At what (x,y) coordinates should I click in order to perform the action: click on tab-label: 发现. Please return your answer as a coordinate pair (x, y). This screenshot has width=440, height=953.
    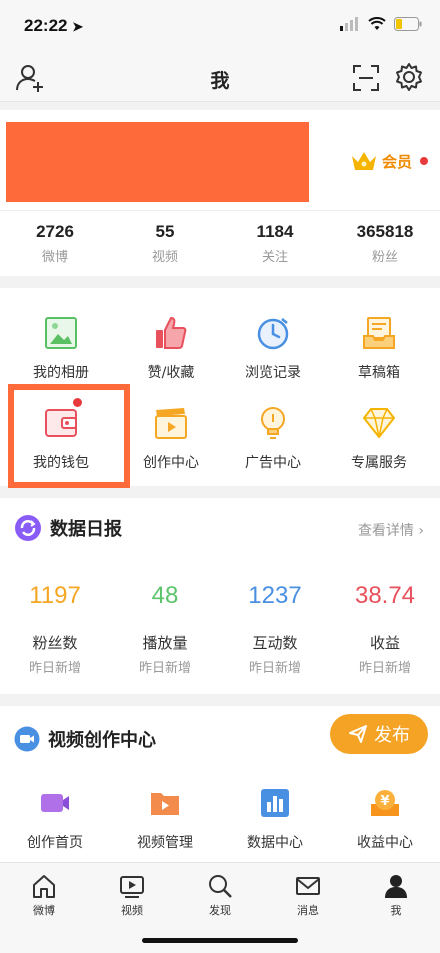
    Looking at the image, I should click on (220, 910).